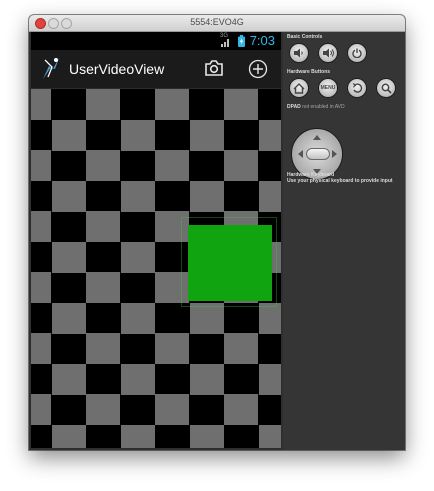  I want to click on app-title: UserVideoView, so click(117, 69).